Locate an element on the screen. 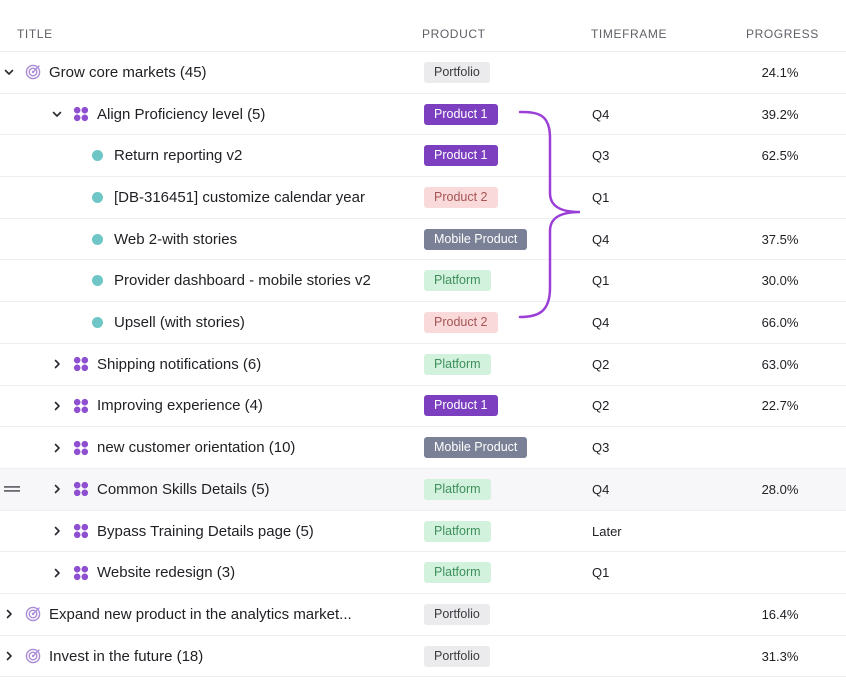 This screenshot has height=684, width=846. table-row: Upsell (with stories) Product 2 Q4 66.0% is located at coordinates (423, 323).